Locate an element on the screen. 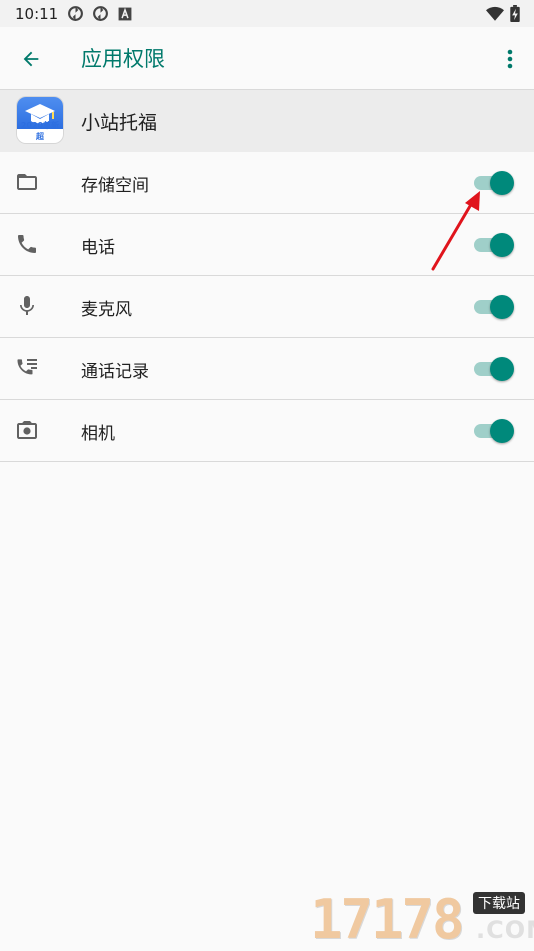  permission-toggle-microphone is located at coordinates (494, 307).